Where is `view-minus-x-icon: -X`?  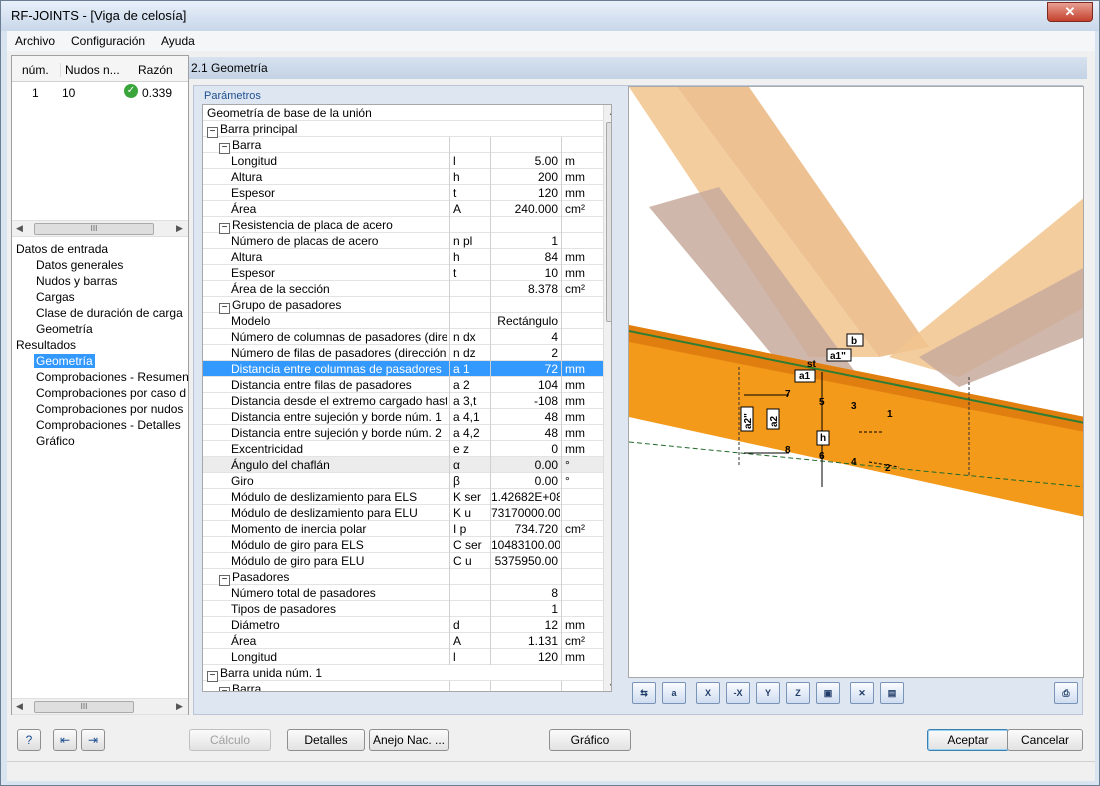 view-minus-x-icon: -X is located at coordinates (738, 693).